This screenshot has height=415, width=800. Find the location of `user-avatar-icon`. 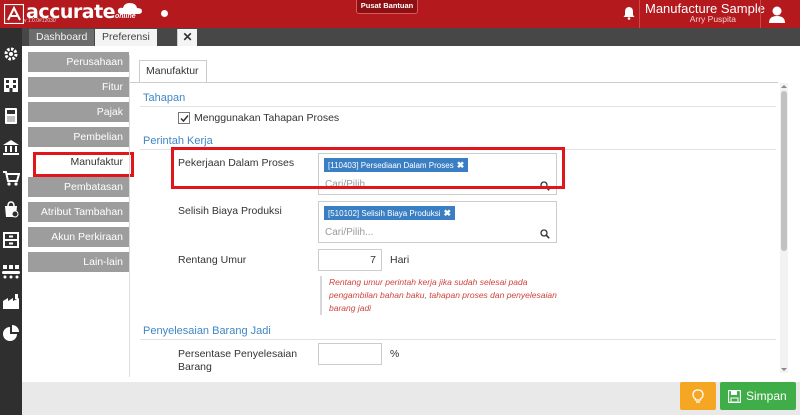

user-avatar-icon is located at coordinates (777, 14).